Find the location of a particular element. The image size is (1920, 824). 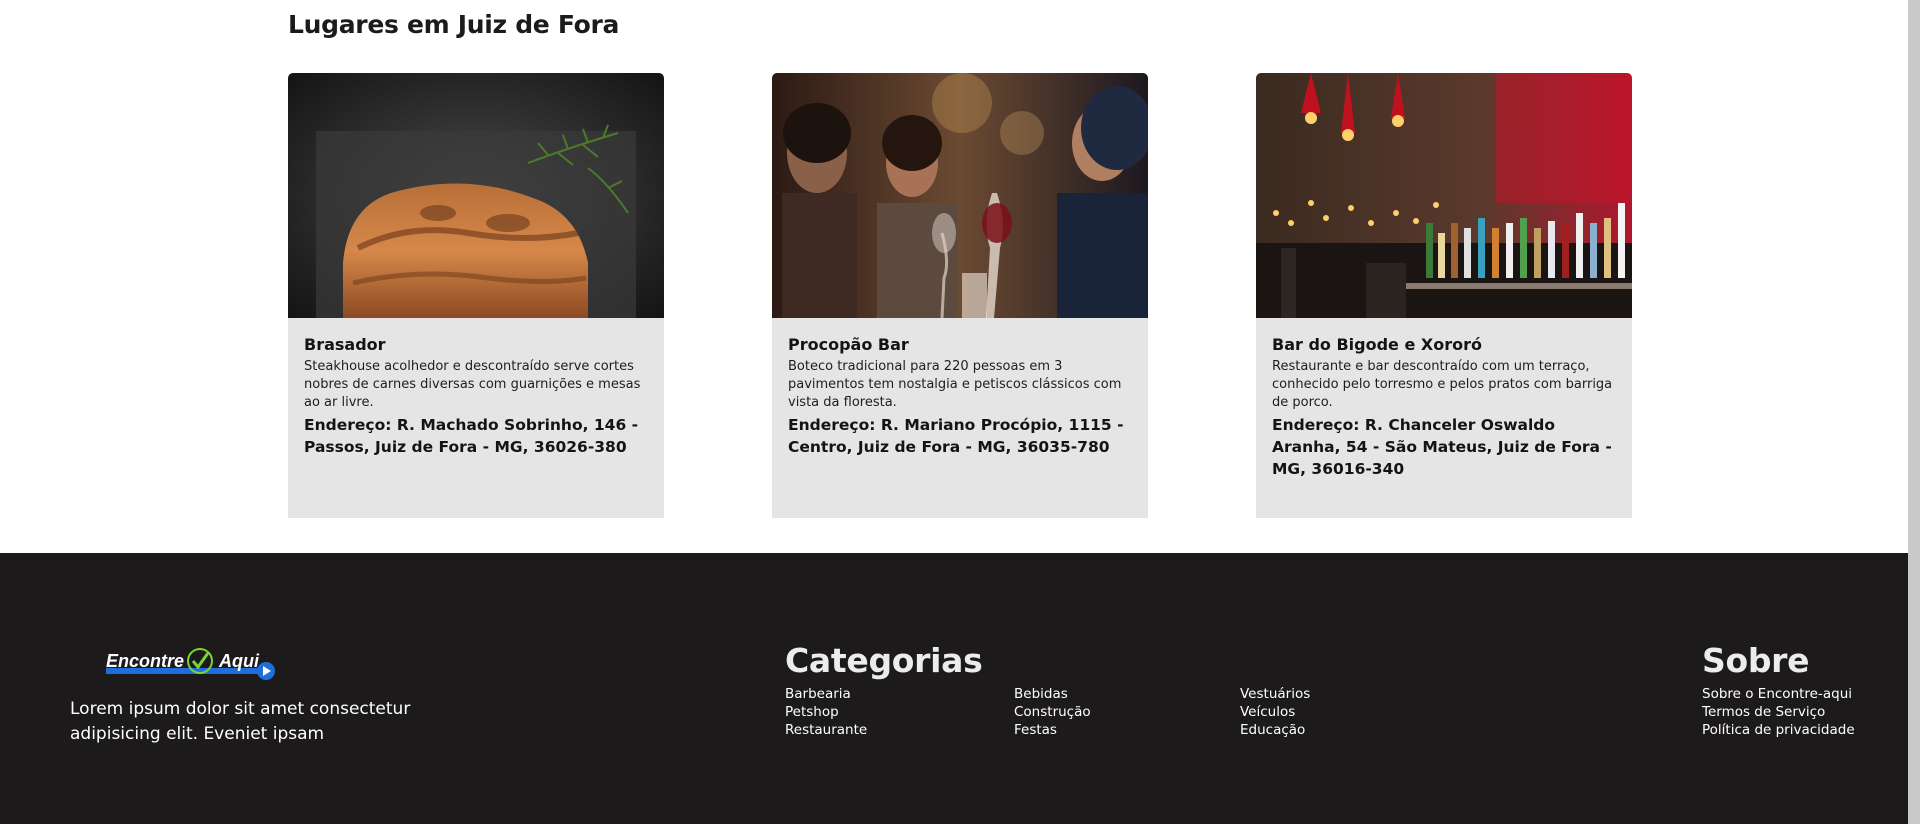

category-link-petshop: Petshop is located at coordinates (826, 712).